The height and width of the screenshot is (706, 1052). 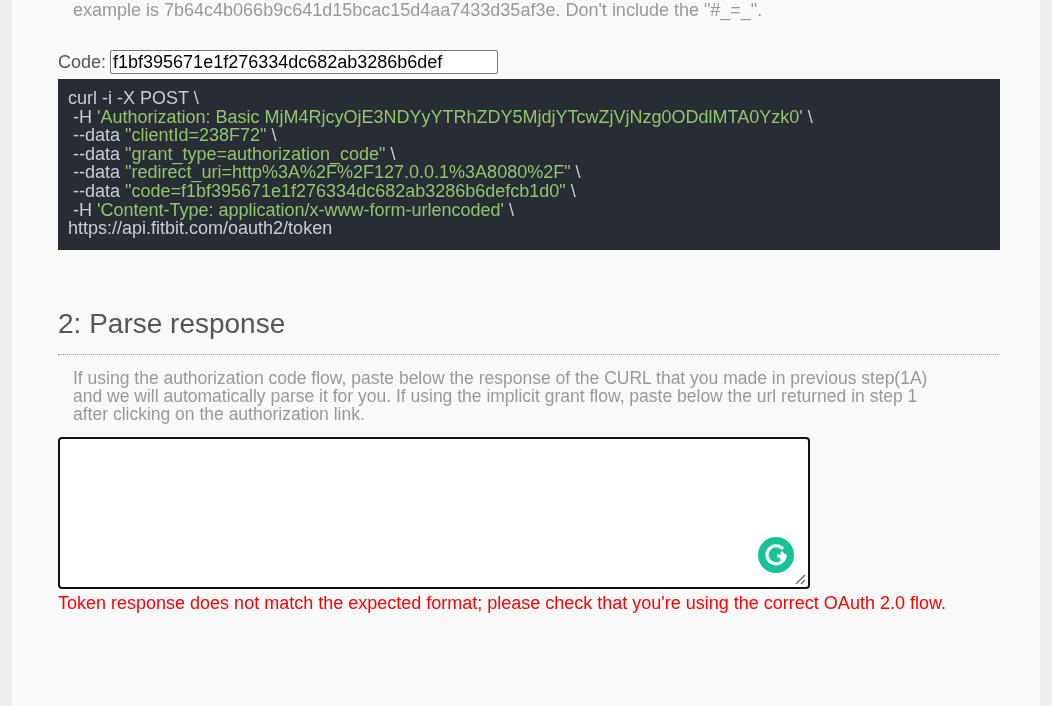 I want to click on code-line: --data "code=f1bf395671e1f276334dc682ab3286b6defcb1d0" \, so click(x=324, y=191).